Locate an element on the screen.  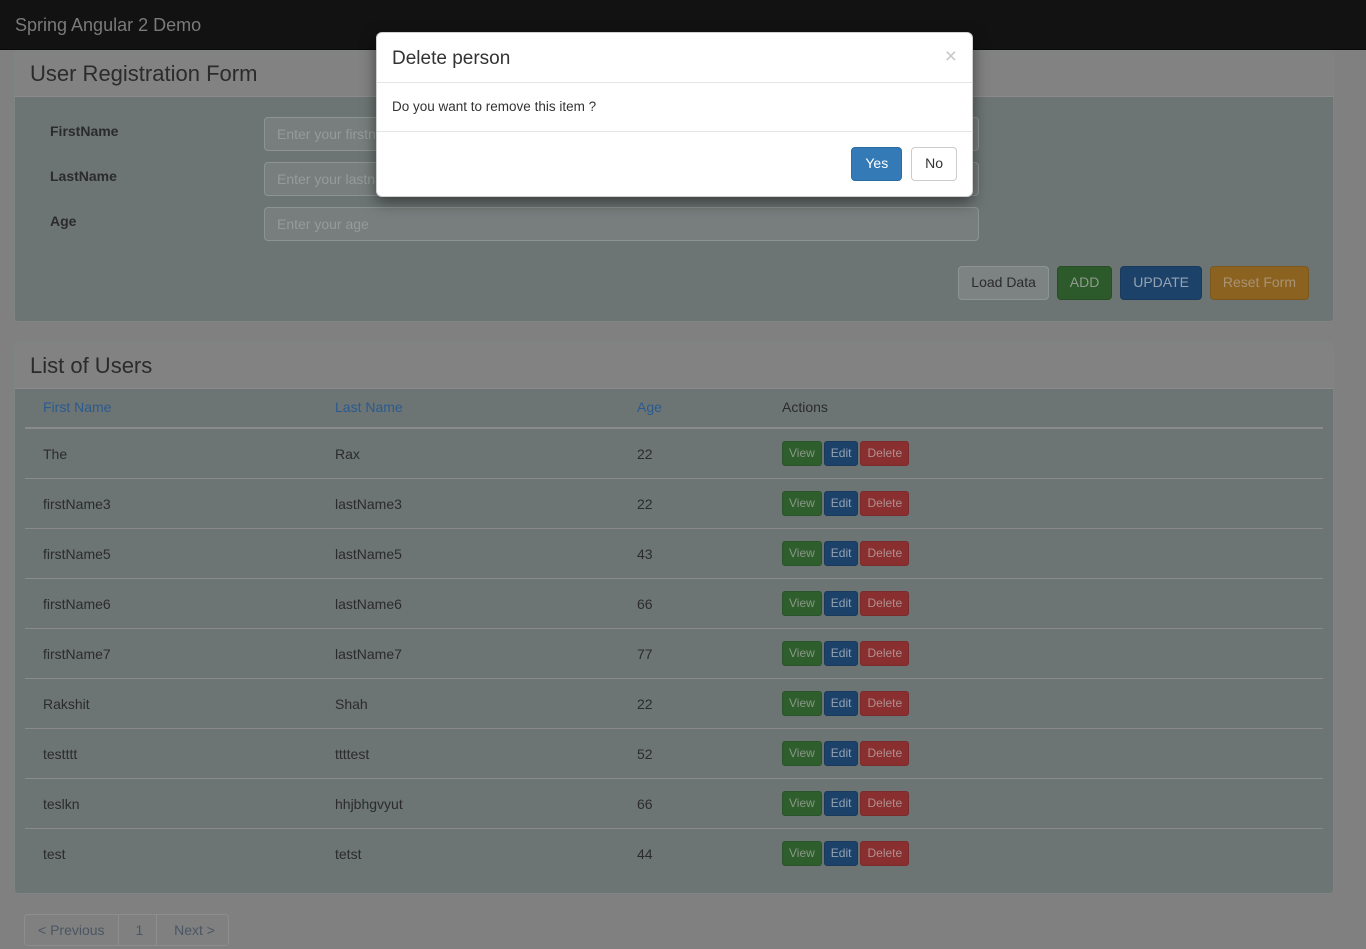
confirm-yes-button: Yes is located at coordinates (877, 164).